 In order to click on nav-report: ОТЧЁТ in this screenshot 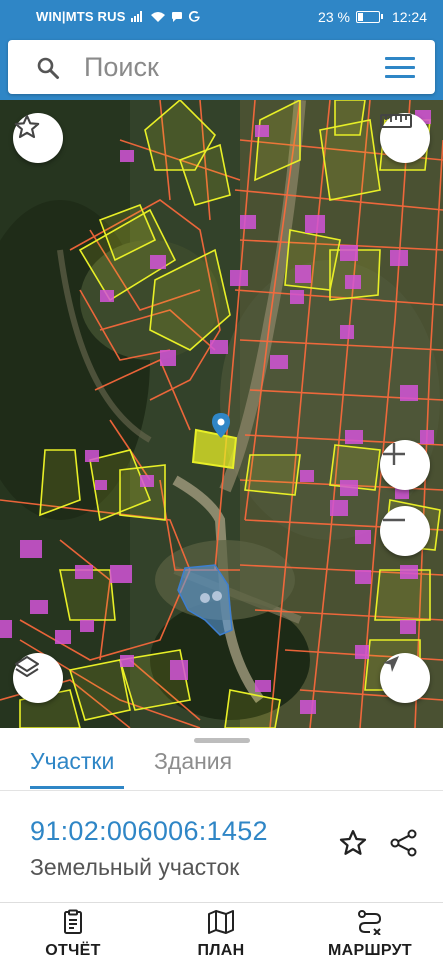, I will do `click(73, 934)`.